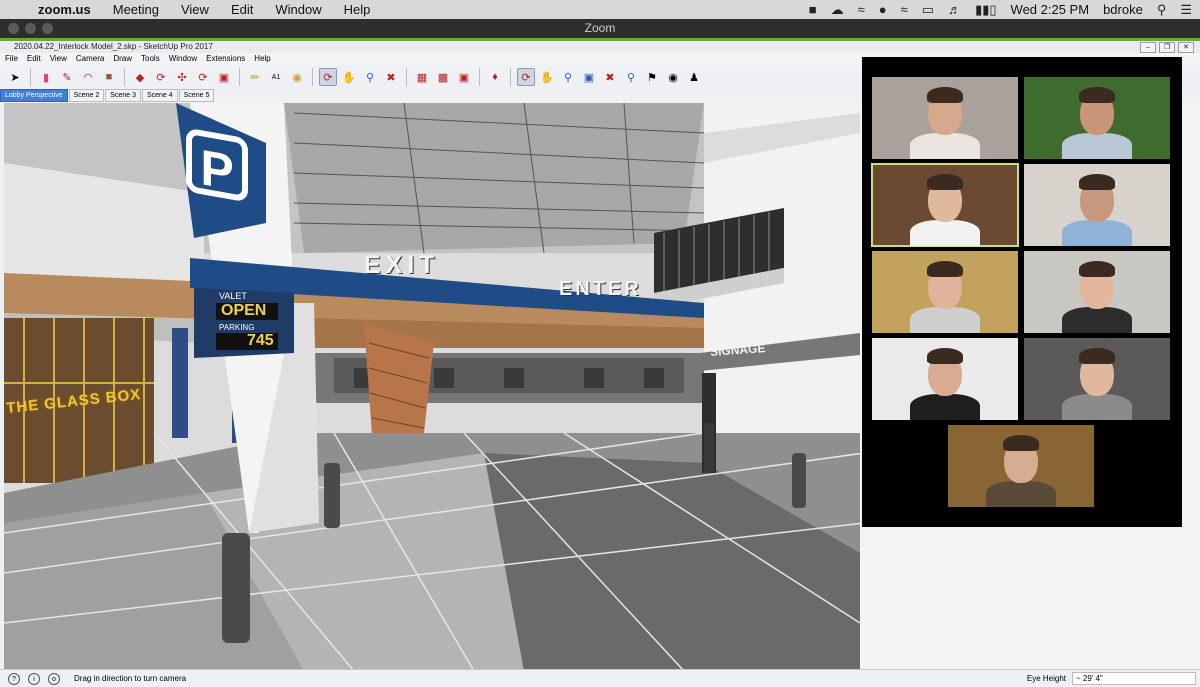  What do you see at coordinates (1186, 47) in the screenshot?
I see `close-icon: ✕` at bounding box center [1186, 47].